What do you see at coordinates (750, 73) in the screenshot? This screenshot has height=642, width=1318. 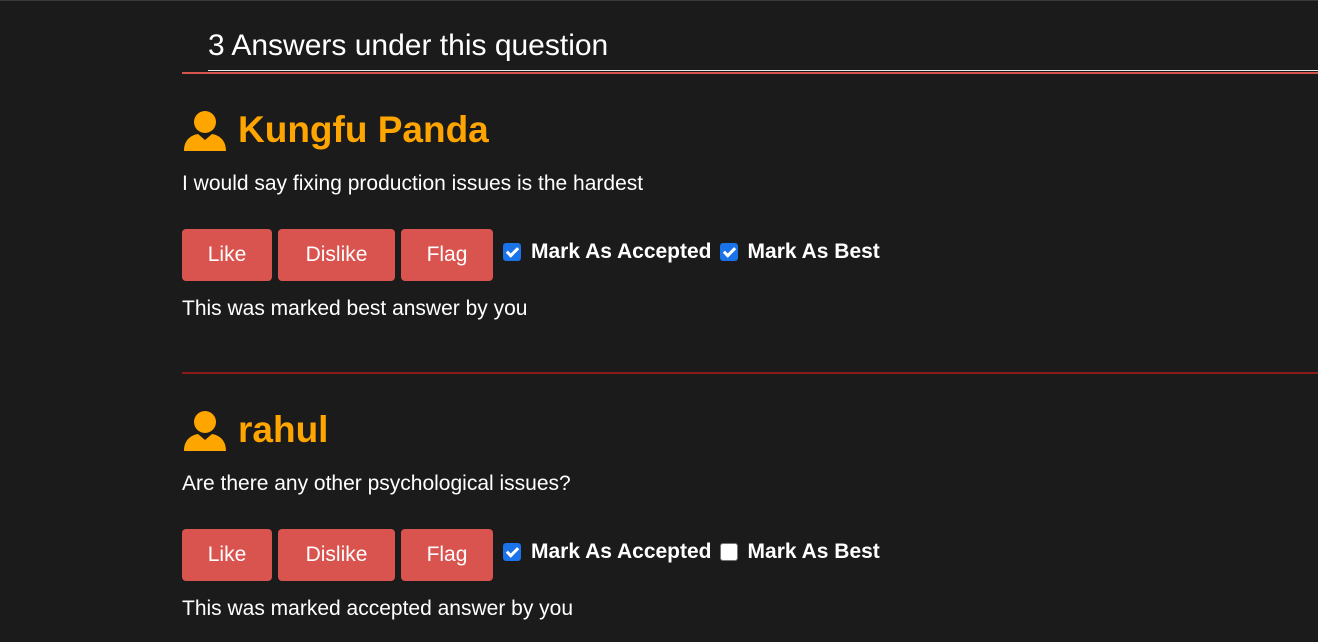 I see `heading-divider` at bounding box center [750, 73].